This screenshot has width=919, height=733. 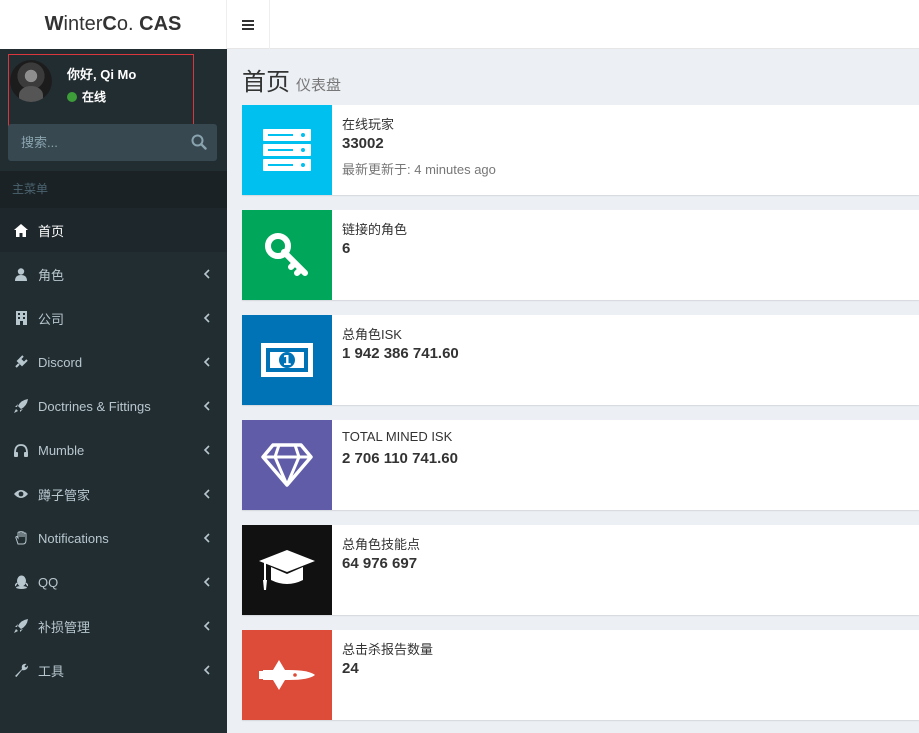 I want to click on search-input, so click(x=95, y=142).